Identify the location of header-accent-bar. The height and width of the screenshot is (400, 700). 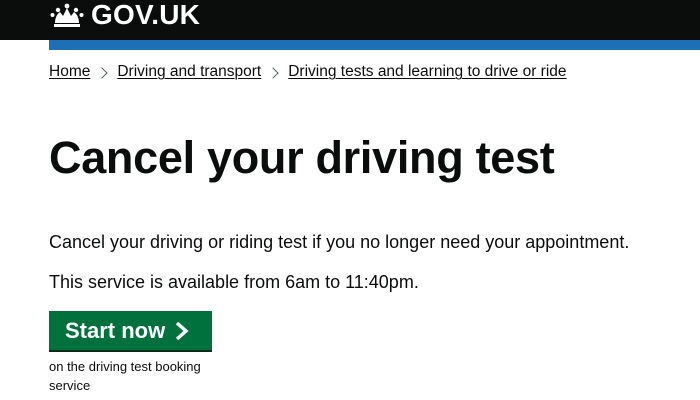
(374, 45).